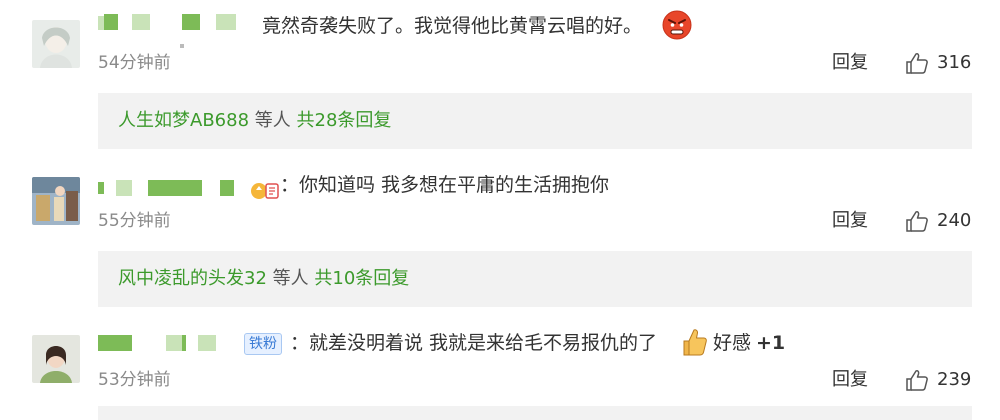 This screenshot has height=420, width=1000. Describe the element at coordinates (183, 120) in the screenshot. I see `reply-user: 人生如梦AB688` at that location.